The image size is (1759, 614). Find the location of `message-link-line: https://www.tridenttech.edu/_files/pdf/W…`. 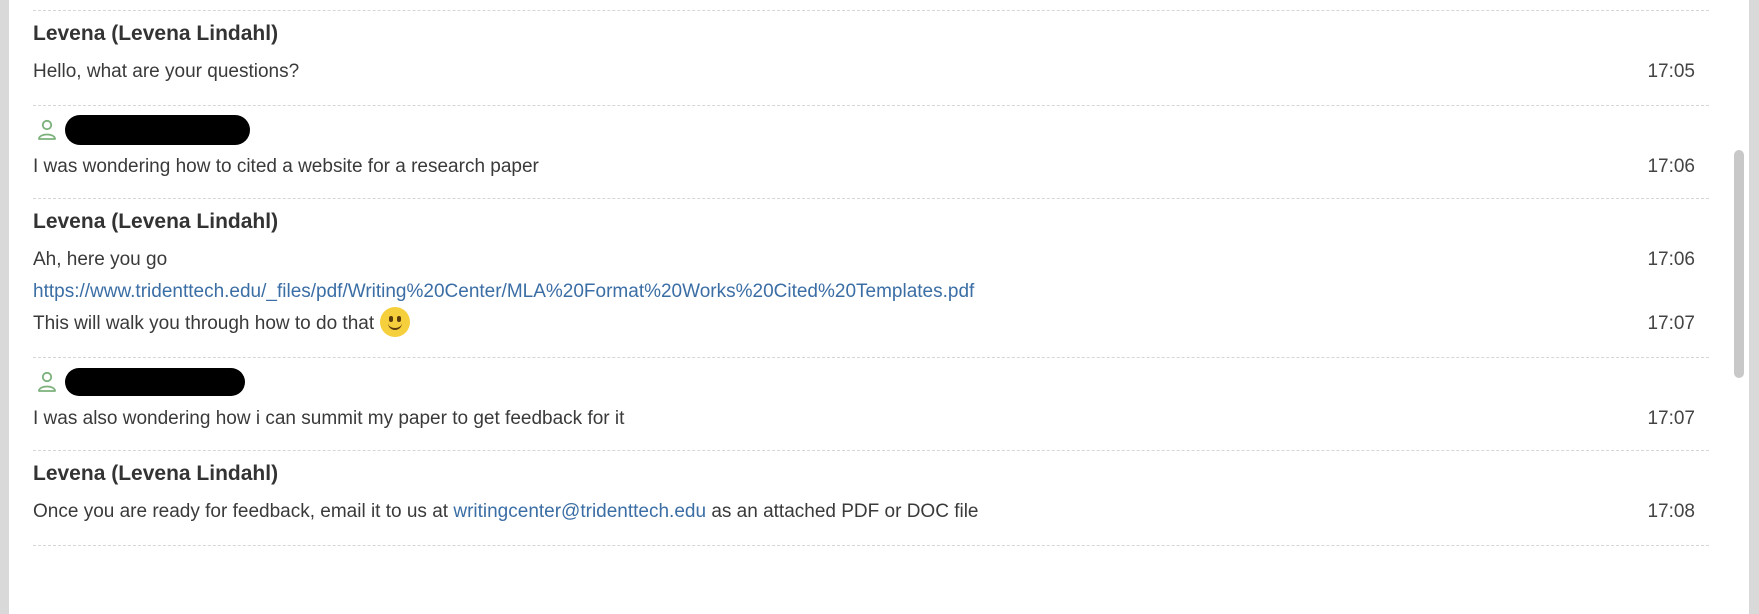

message-link-line: https://www.tridenttech.edu/_files/pdf/W… is located at coordinates (871, 292).